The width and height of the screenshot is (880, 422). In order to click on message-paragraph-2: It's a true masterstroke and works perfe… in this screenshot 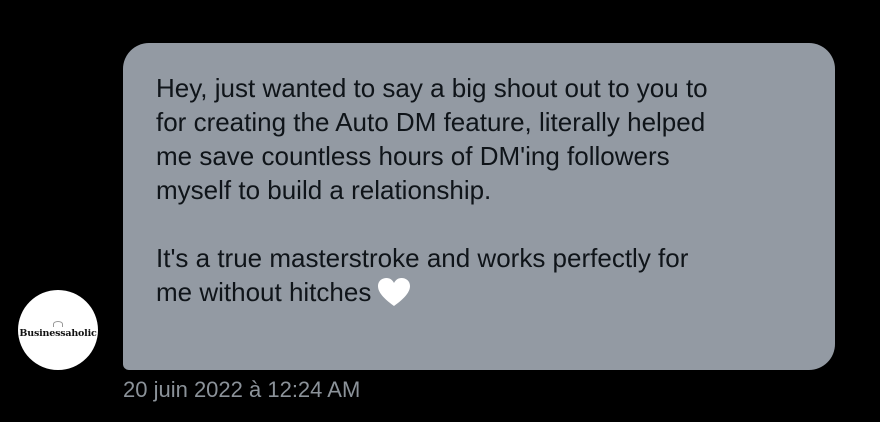, I will do `click(422, 275)`.